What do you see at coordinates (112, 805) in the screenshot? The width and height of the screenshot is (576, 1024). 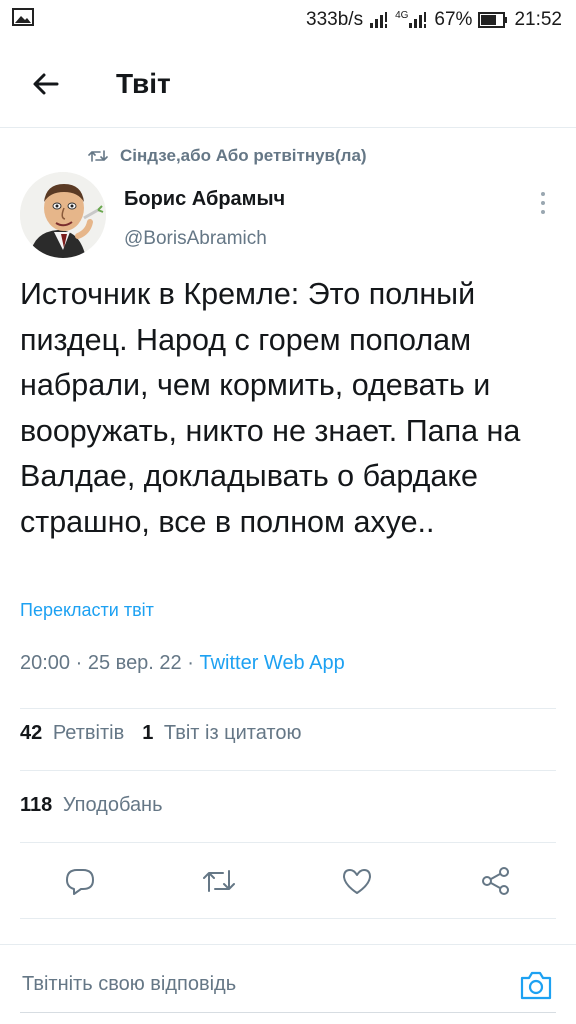 I see `likes-label: Уподобань` at bounding box center [112, 805].